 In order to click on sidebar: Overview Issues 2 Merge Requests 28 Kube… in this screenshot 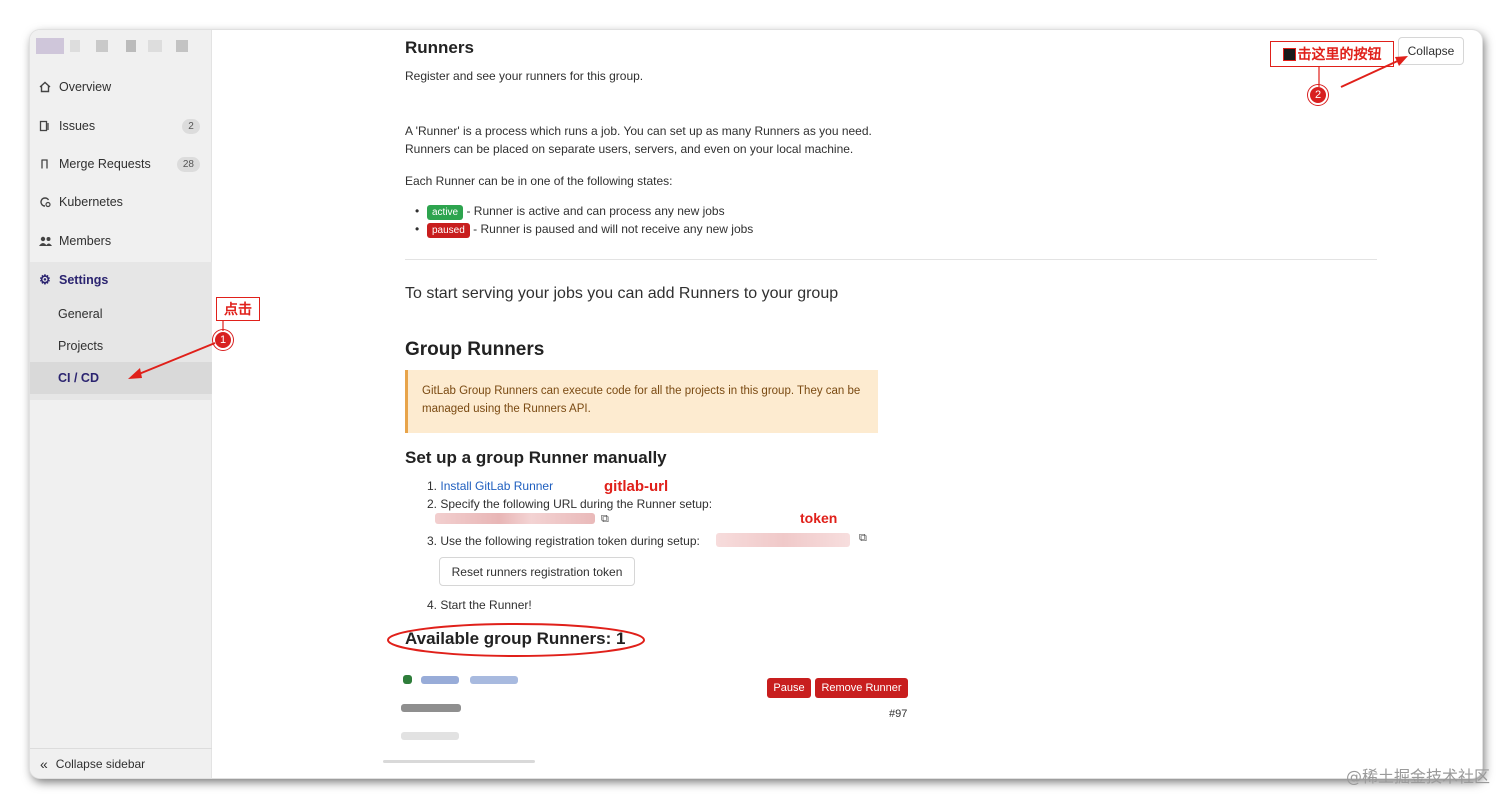, I will do `click(121, 404)`.